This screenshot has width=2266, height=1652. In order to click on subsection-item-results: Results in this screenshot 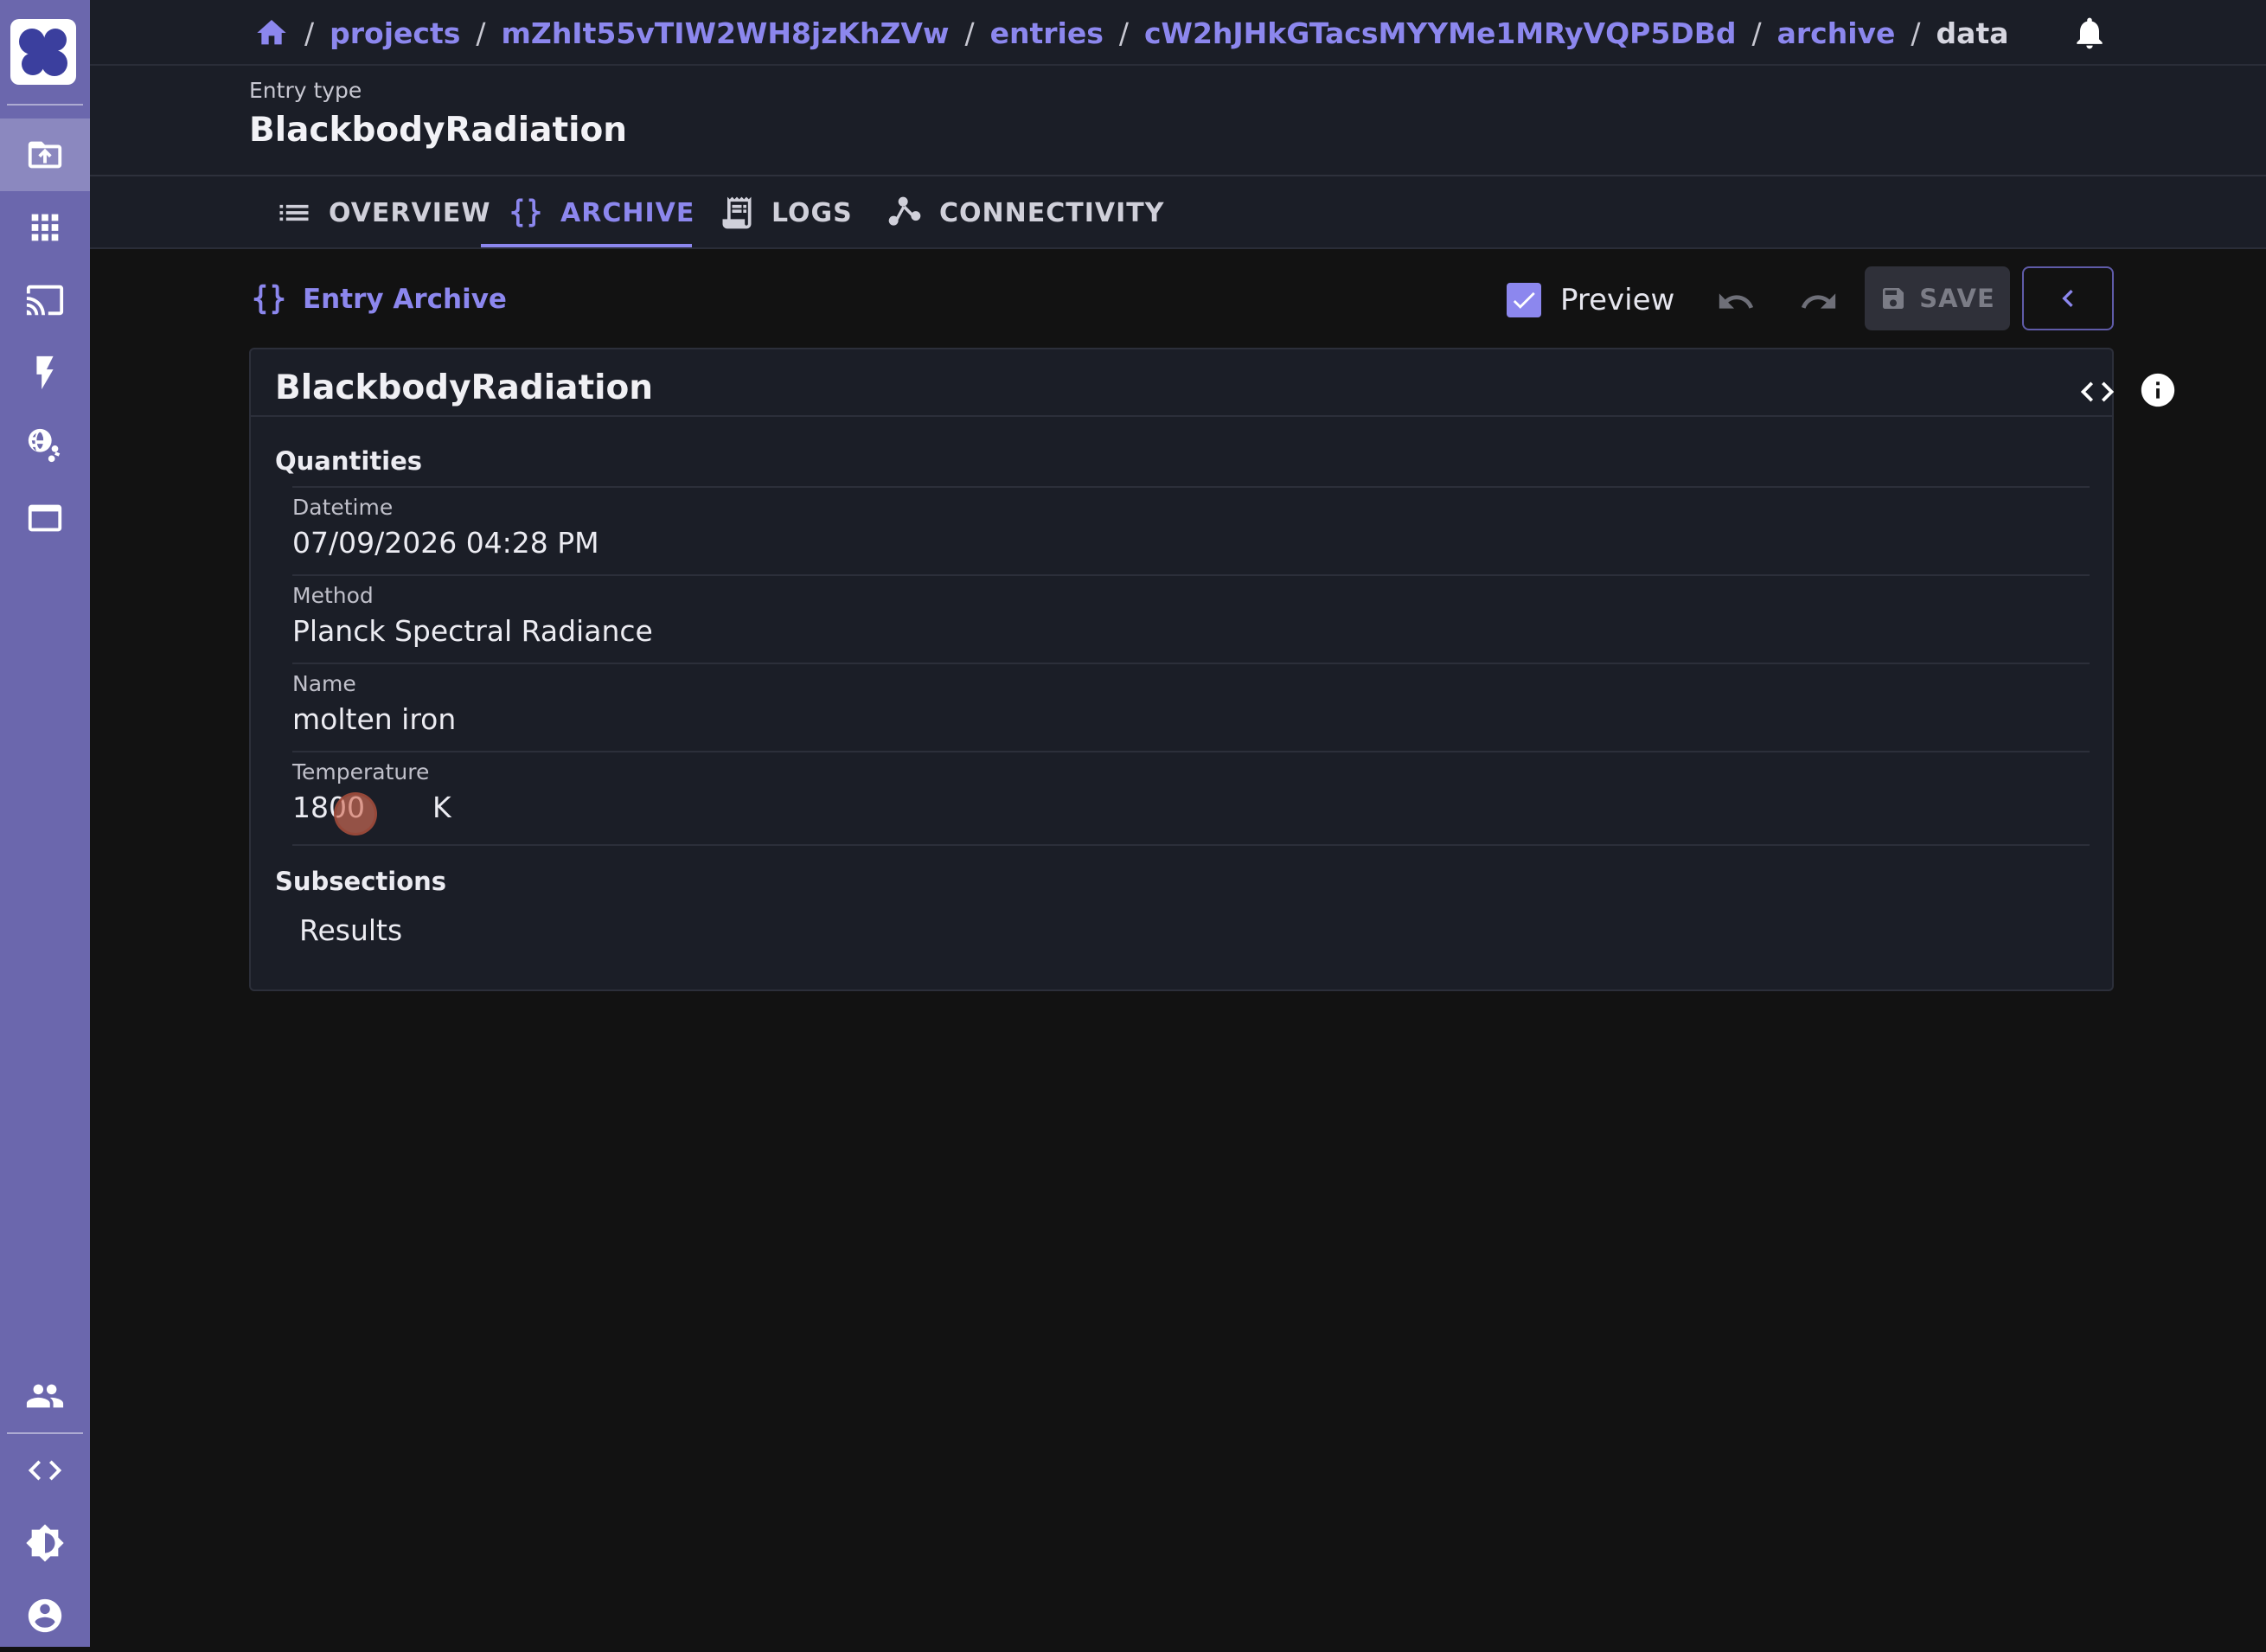, I will do `click(350, 930)`.